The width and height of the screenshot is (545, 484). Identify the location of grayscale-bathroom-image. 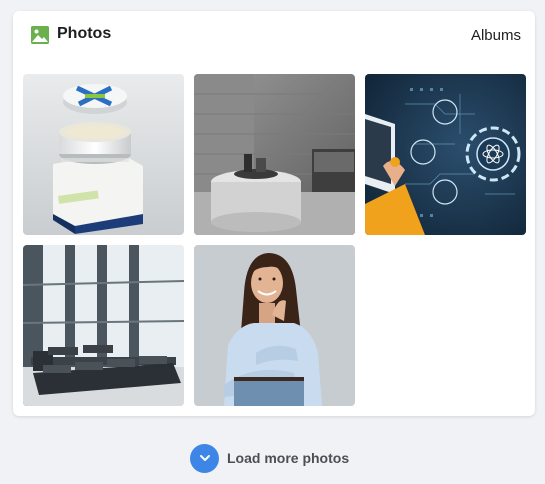
(274, 154).